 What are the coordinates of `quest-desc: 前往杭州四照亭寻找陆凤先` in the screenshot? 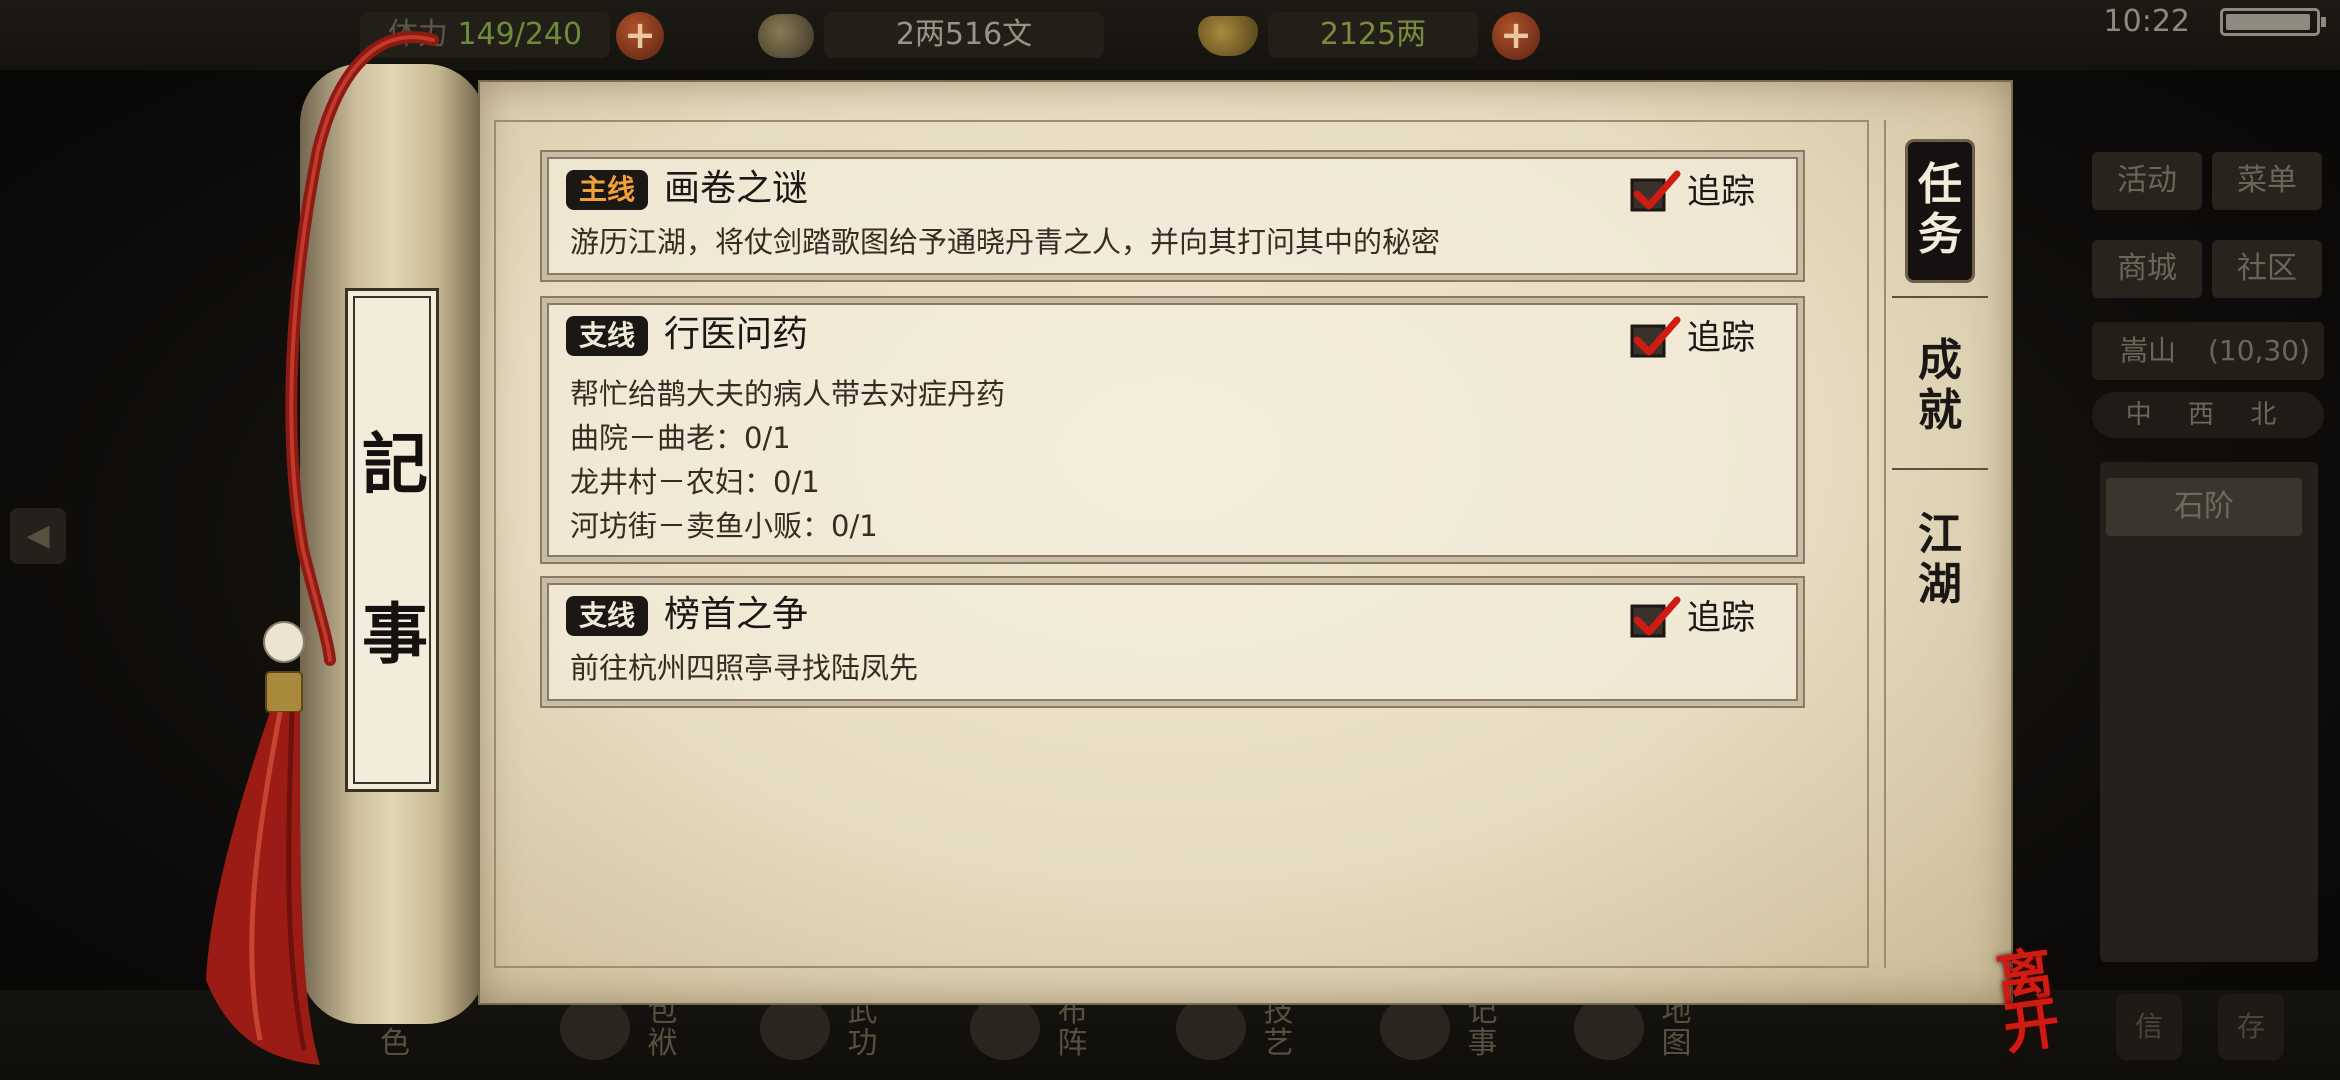 It's located at (744, 668).